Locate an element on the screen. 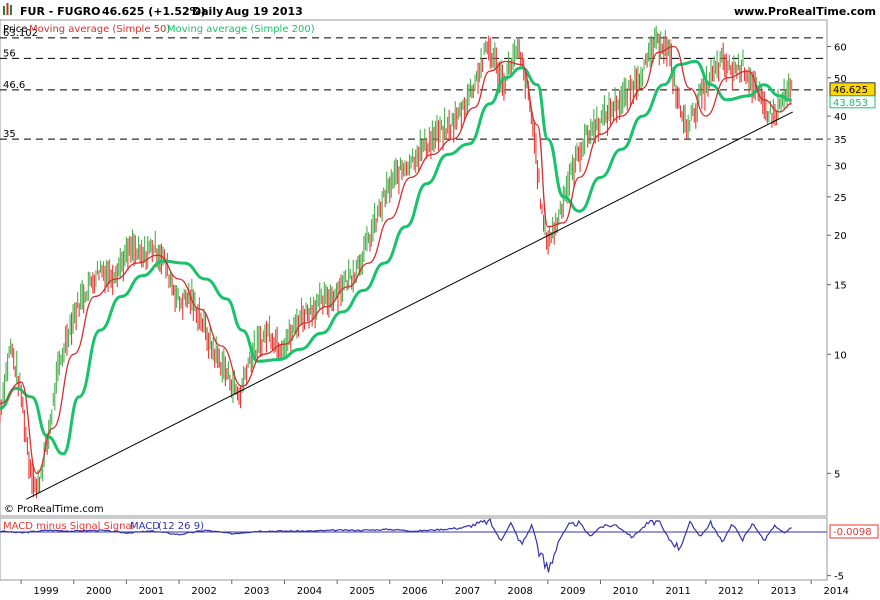 The height and width of the screenshot is (600, 880). x-tick-label: 2001 is located at coordinates (151, 591).